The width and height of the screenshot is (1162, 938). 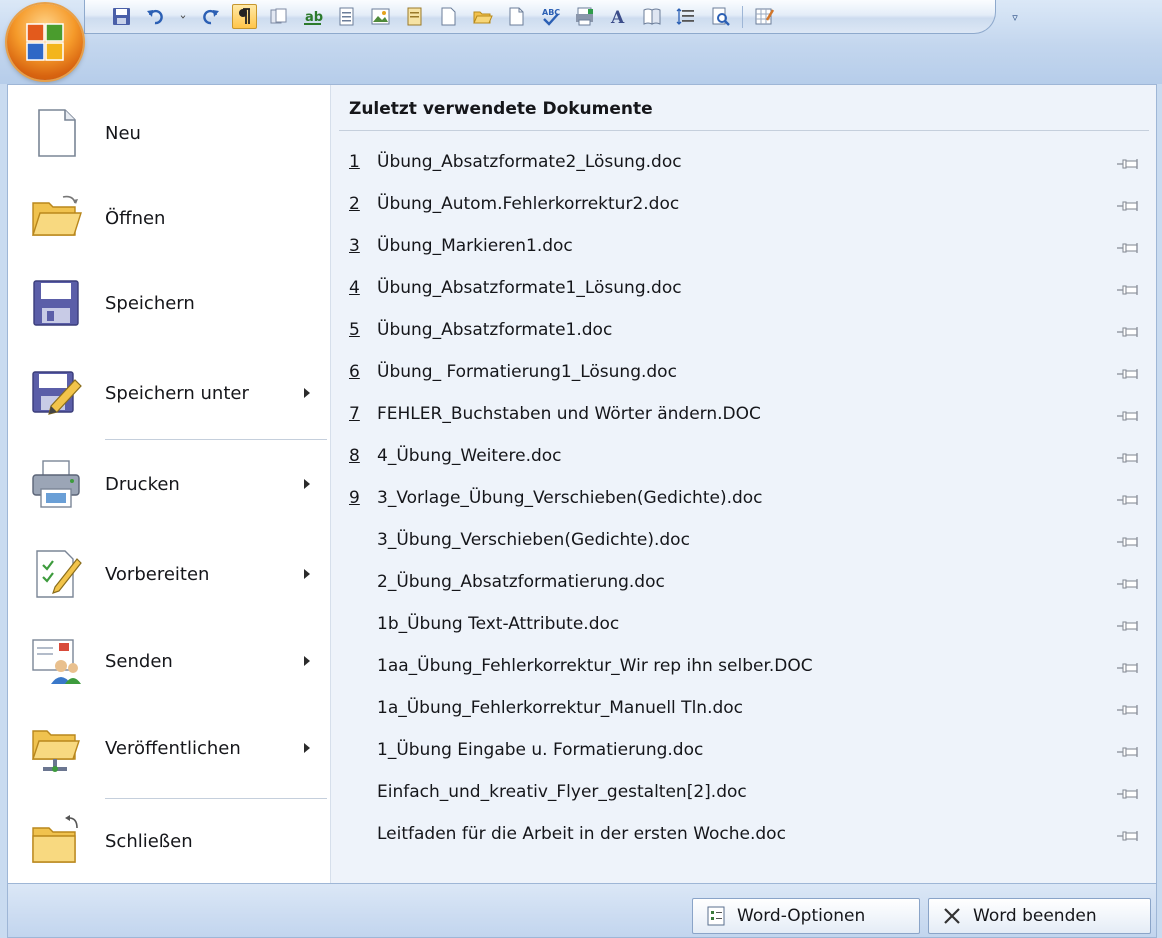 What do you see at coordinates (744, 708) in the screenshot?
I see `recent-document-item: 1a_Übung_Fehlerkorrektur_Manuell Tln.doc` at bounding box center [744, 708].